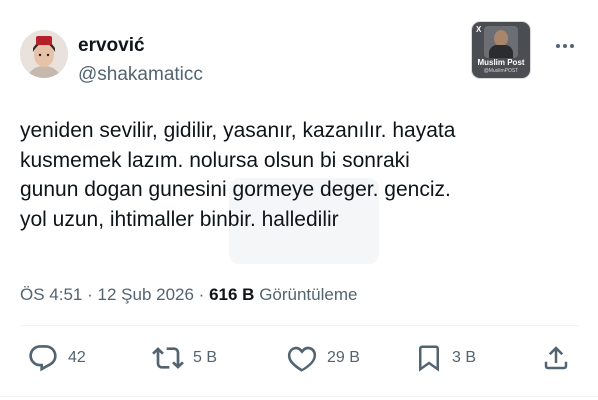 This screenshot has height=400, width=598. What do you see at coordinates (308, 294) in the screenshot?
I see `views-label: Görüntüleme` at bounding box center [308, 294].